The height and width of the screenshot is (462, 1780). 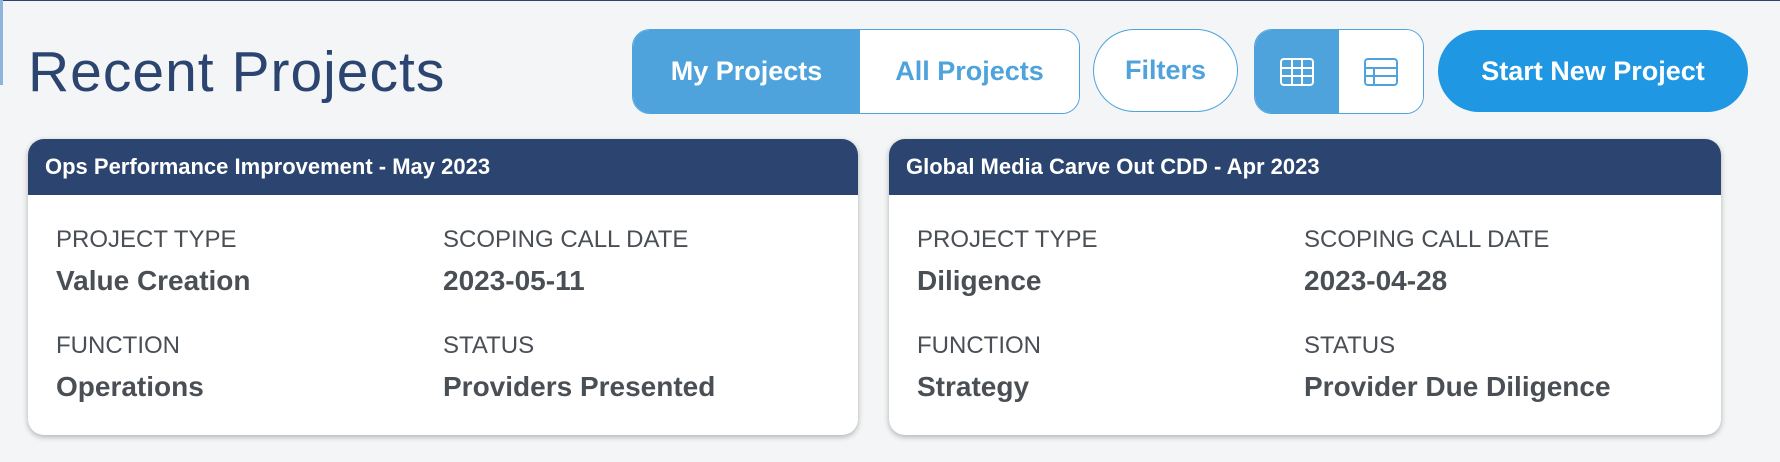 I want to click on left-accent-bar, so click(x=1, y=42).